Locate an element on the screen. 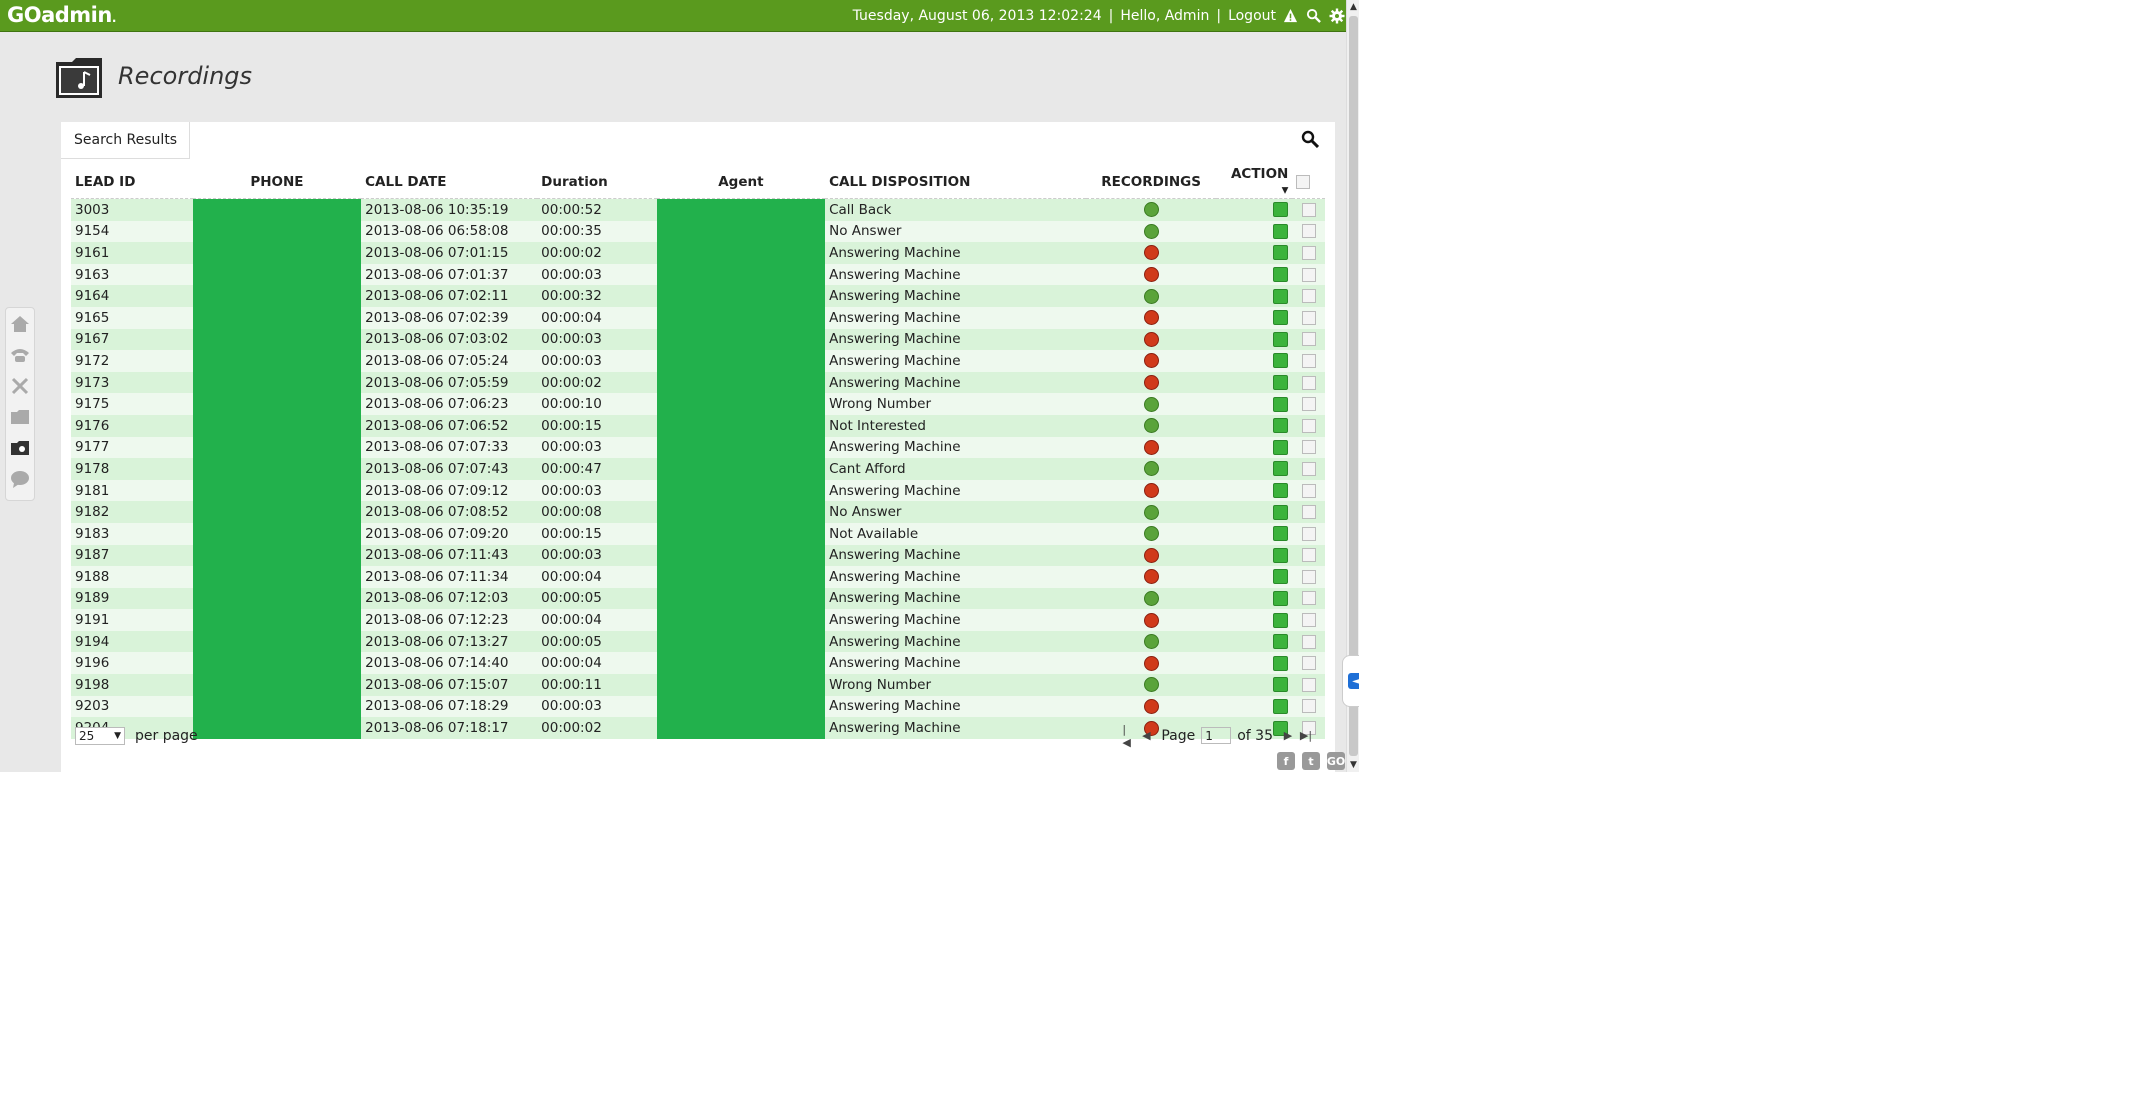 The width and height of the screenshot is (2138, 1116). search-icon is located at coordinates (1313, 15).